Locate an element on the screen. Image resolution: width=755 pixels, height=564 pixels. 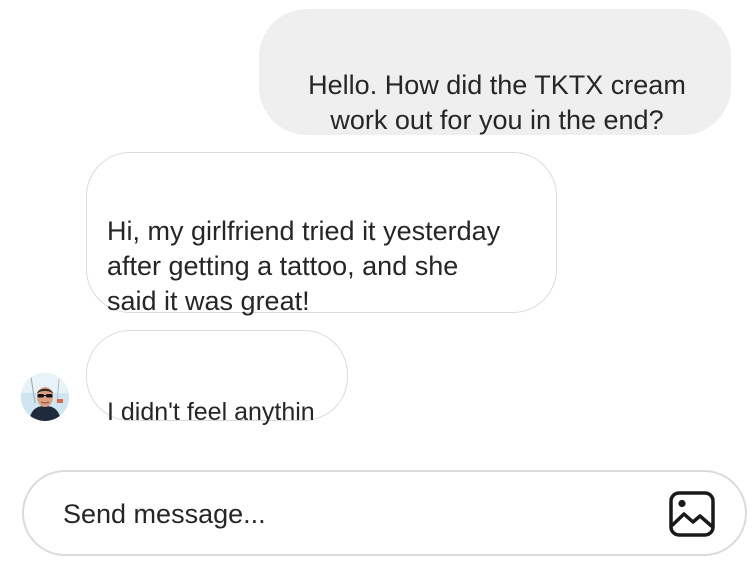
message-text: I didn't feel anythin is located at coordinates (211, 412).